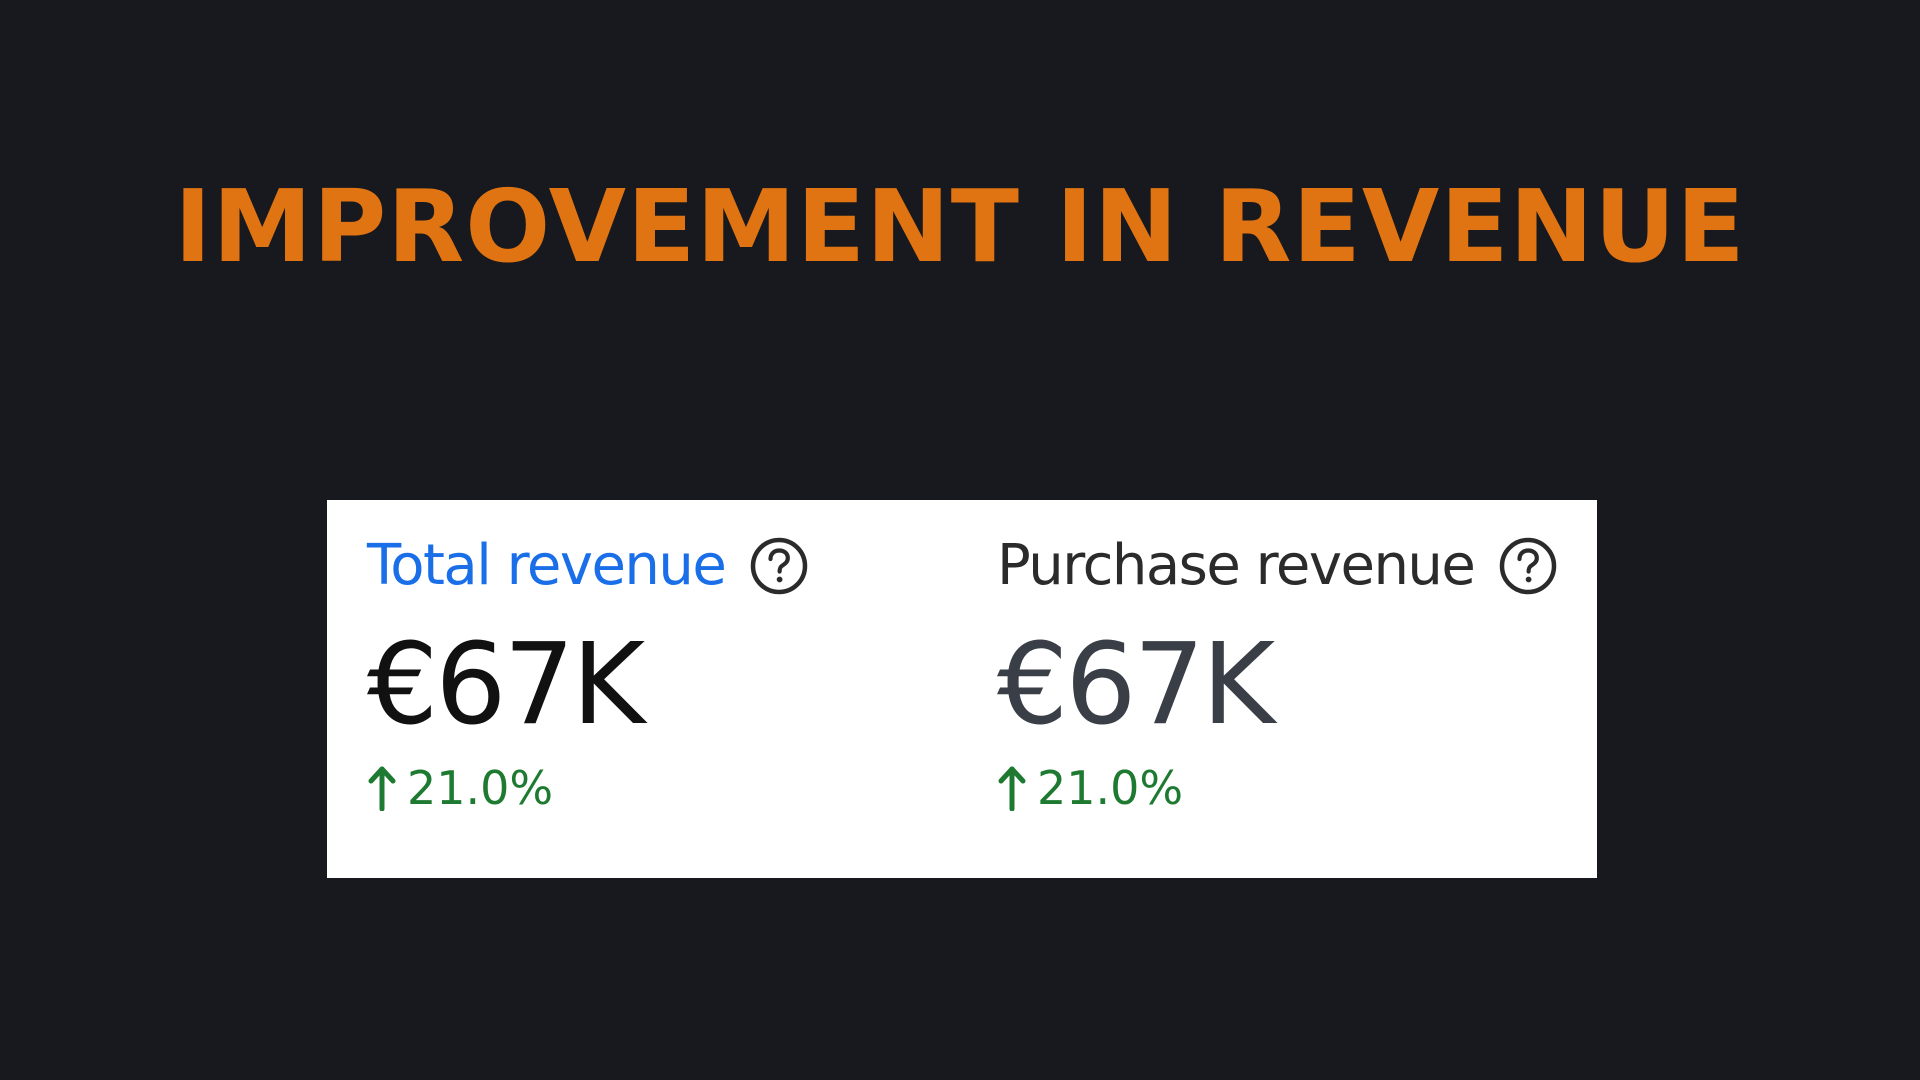  Describe the element at coordinates (1277, 690) in the screenshot. I see `metric-purchase-revenue: Purchase revenue €67K 21.0%` at that location.